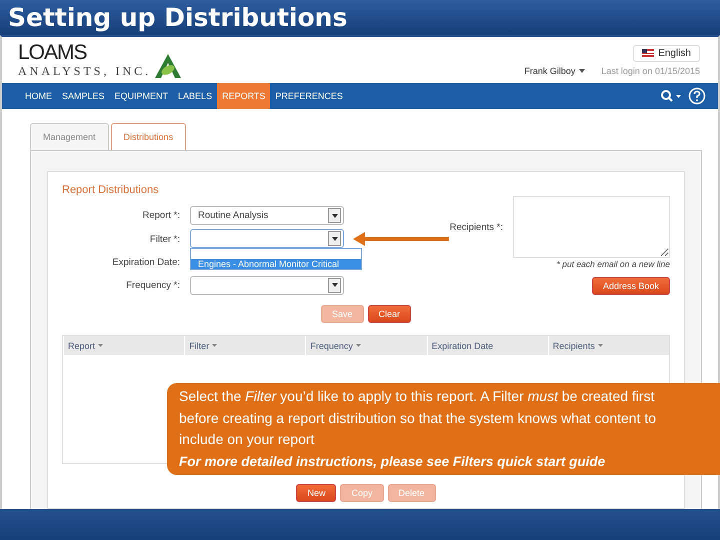  I want to click on column-header: Filter, so click(245, 346).